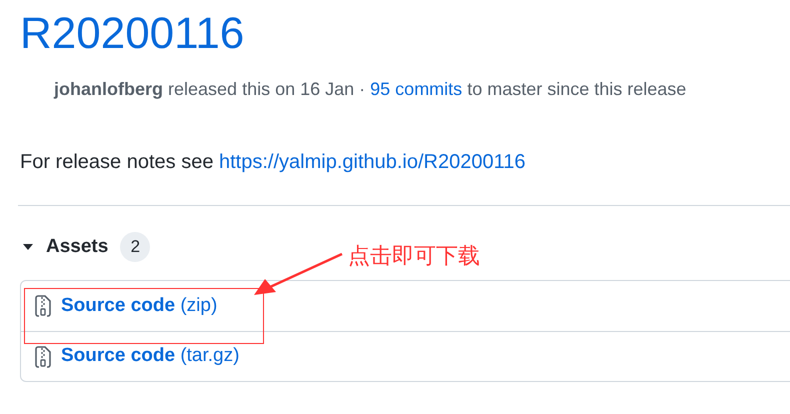  What do you see at coordinates (132, 34) in the screenshot?
I see `release-title: R20200116` at bounding box center [132, 34].